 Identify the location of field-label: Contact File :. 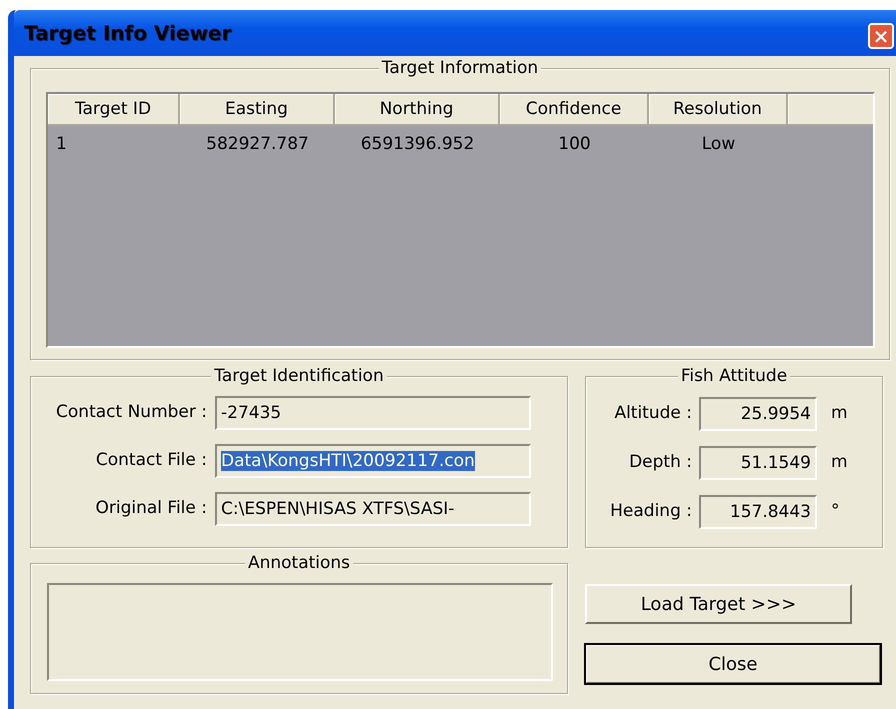
(151, 460).